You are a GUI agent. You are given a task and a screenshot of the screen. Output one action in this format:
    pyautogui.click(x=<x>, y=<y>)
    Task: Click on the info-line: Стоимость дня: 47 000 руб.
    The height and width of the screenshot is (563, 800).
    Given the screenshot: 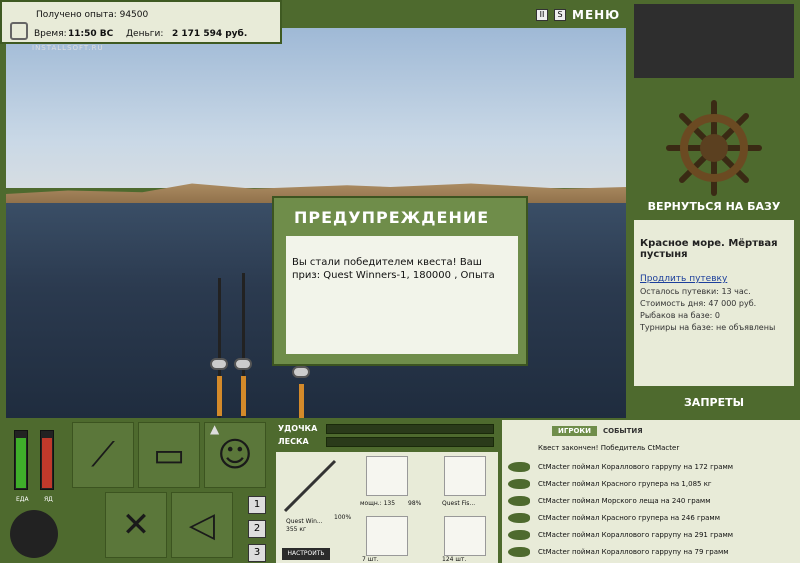 What is the action you would take?
    pyautogui.click(x=698, y=303)
    